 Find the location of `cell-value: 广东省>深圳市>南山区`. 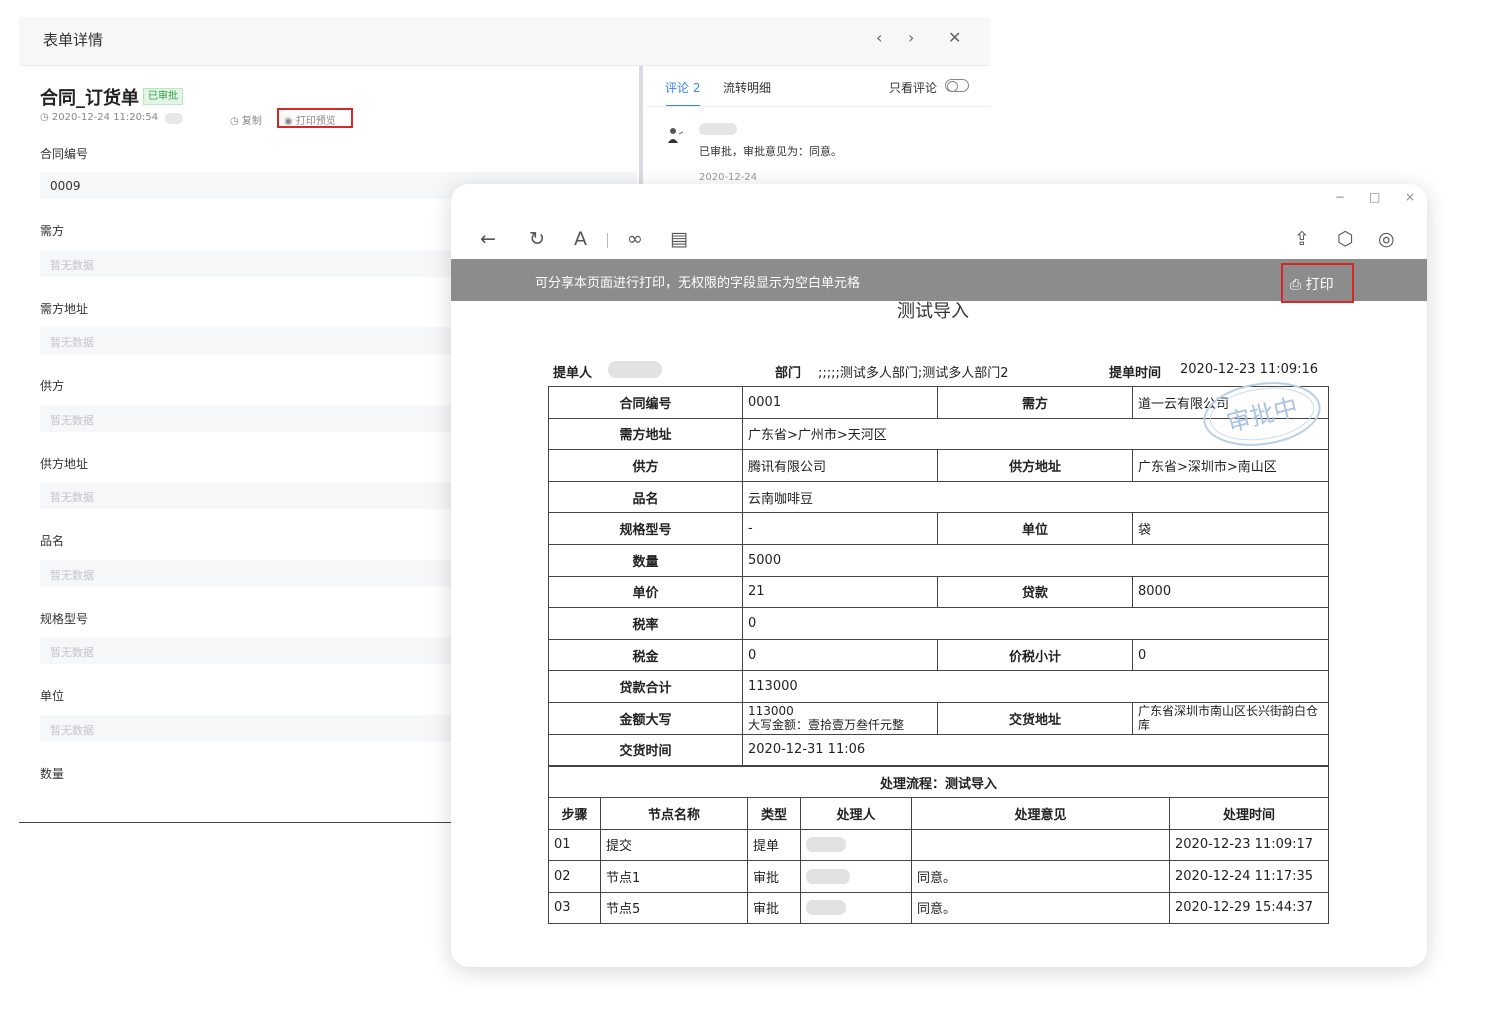

cell-value: 广东省>深圳市>南山区 is located at coordinates (1230, 465).